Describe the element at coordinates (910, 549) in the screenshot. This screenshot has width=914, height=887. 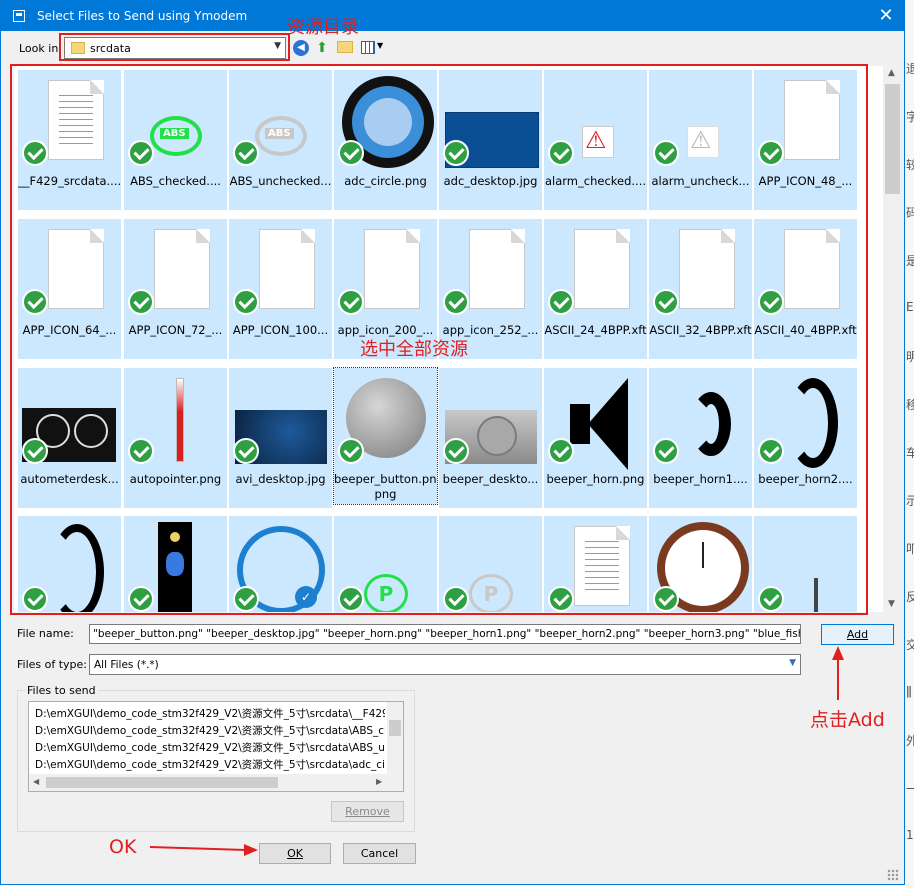
I see `background-char: 叩` at that location.